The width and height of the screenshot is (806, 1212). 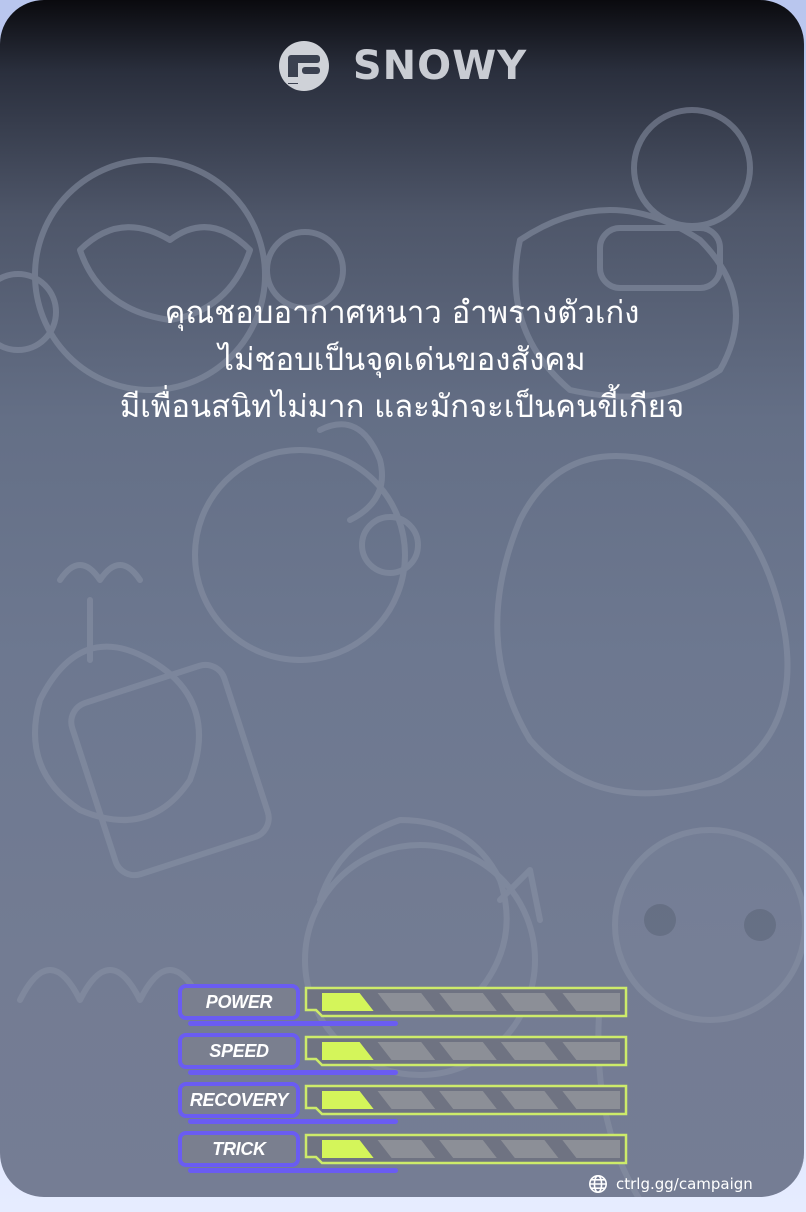 I want to click on doodle-rect-tag, so click(x=170, y=770).